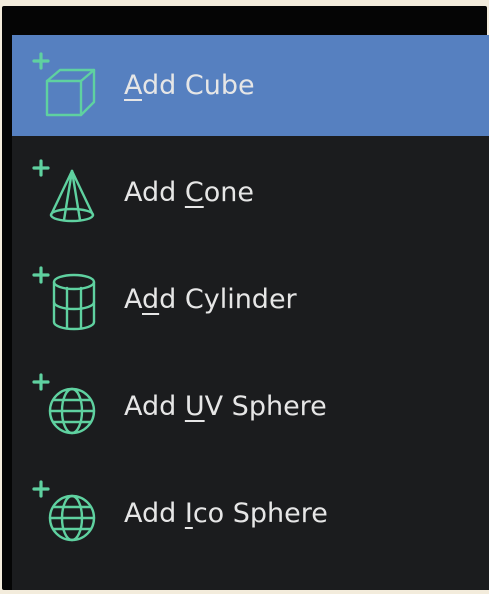 This screenshot has width=489, height=594. What do you see at coordinates (68, 300) in the screenshot?
I see `add-cylinder-icon` at bounding box center [68, 300].